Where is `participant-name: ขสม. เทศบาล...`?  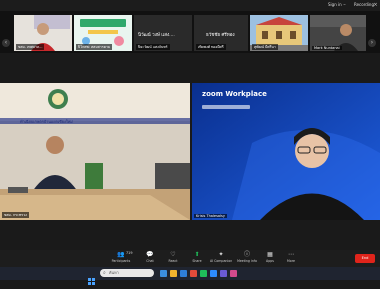
participant-name: ขสม. เทศบาล... is located at coordinates (30, 47).